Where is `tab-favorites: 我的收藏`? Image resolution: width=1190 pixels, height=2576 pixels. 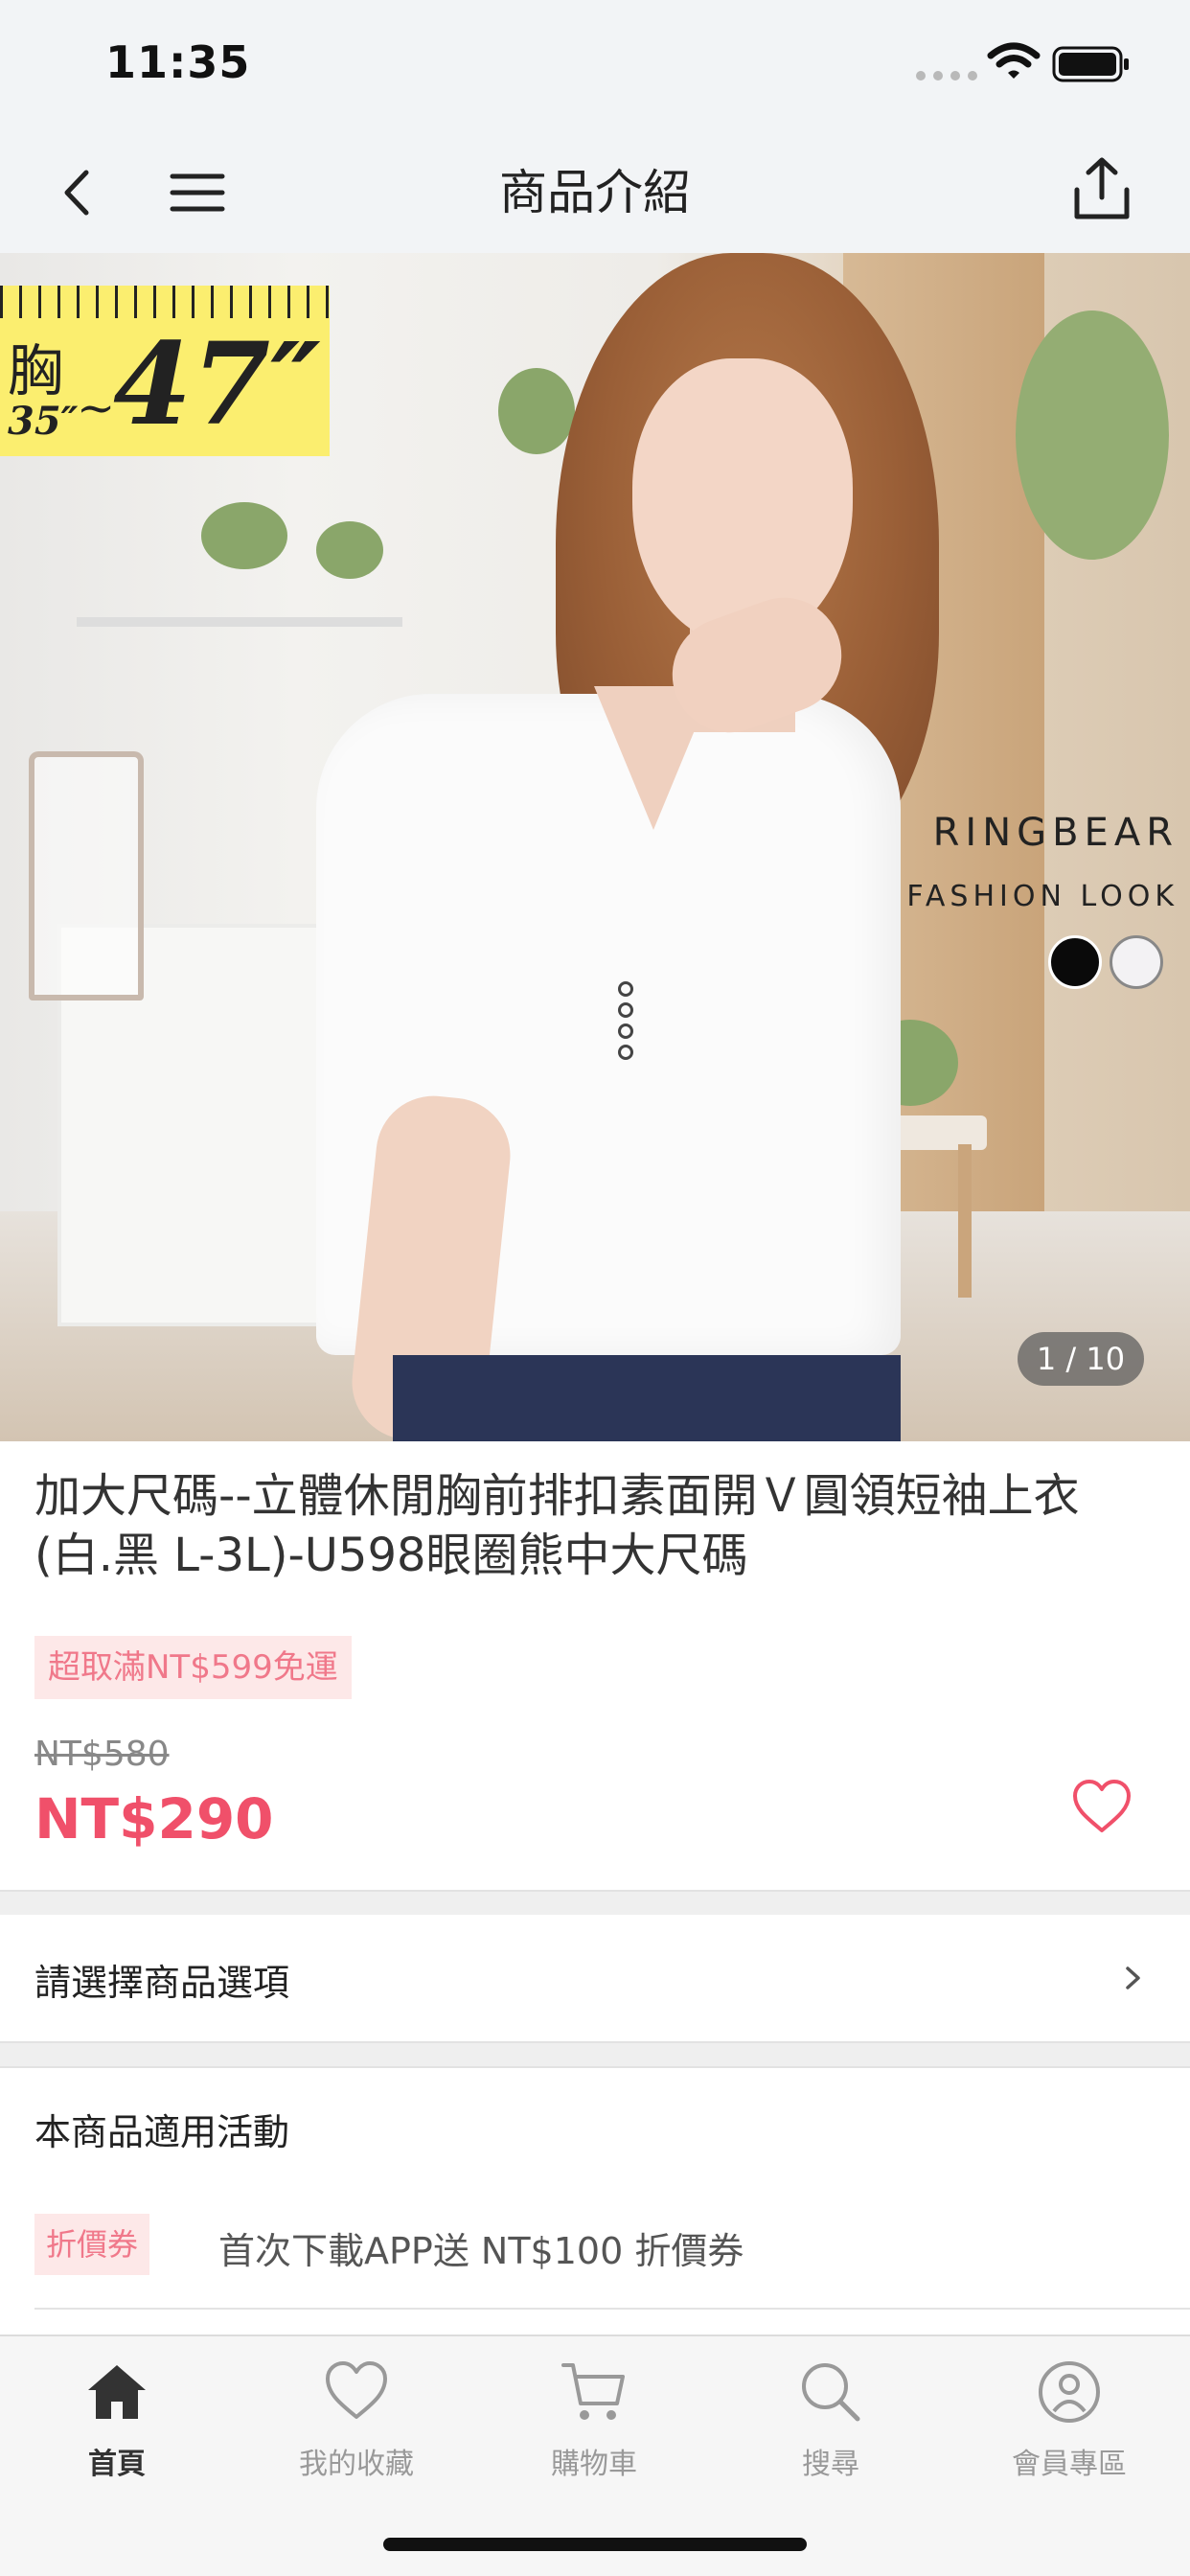 tab-favorites: 我的收藏 is located at coordinates (357, 2419).